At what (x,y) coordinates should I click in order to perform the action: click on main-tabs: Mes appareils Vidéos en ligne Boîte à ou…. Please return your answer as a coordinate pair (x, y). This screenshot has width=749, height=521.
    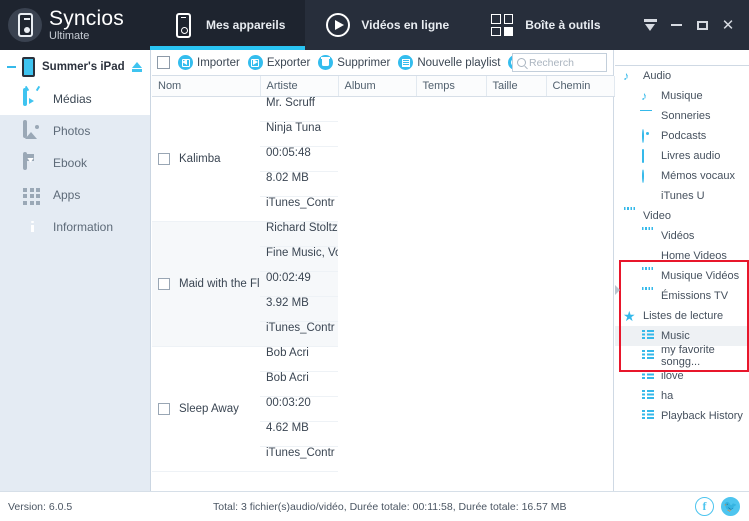
    Looking at the image, I should click on (385, 25).